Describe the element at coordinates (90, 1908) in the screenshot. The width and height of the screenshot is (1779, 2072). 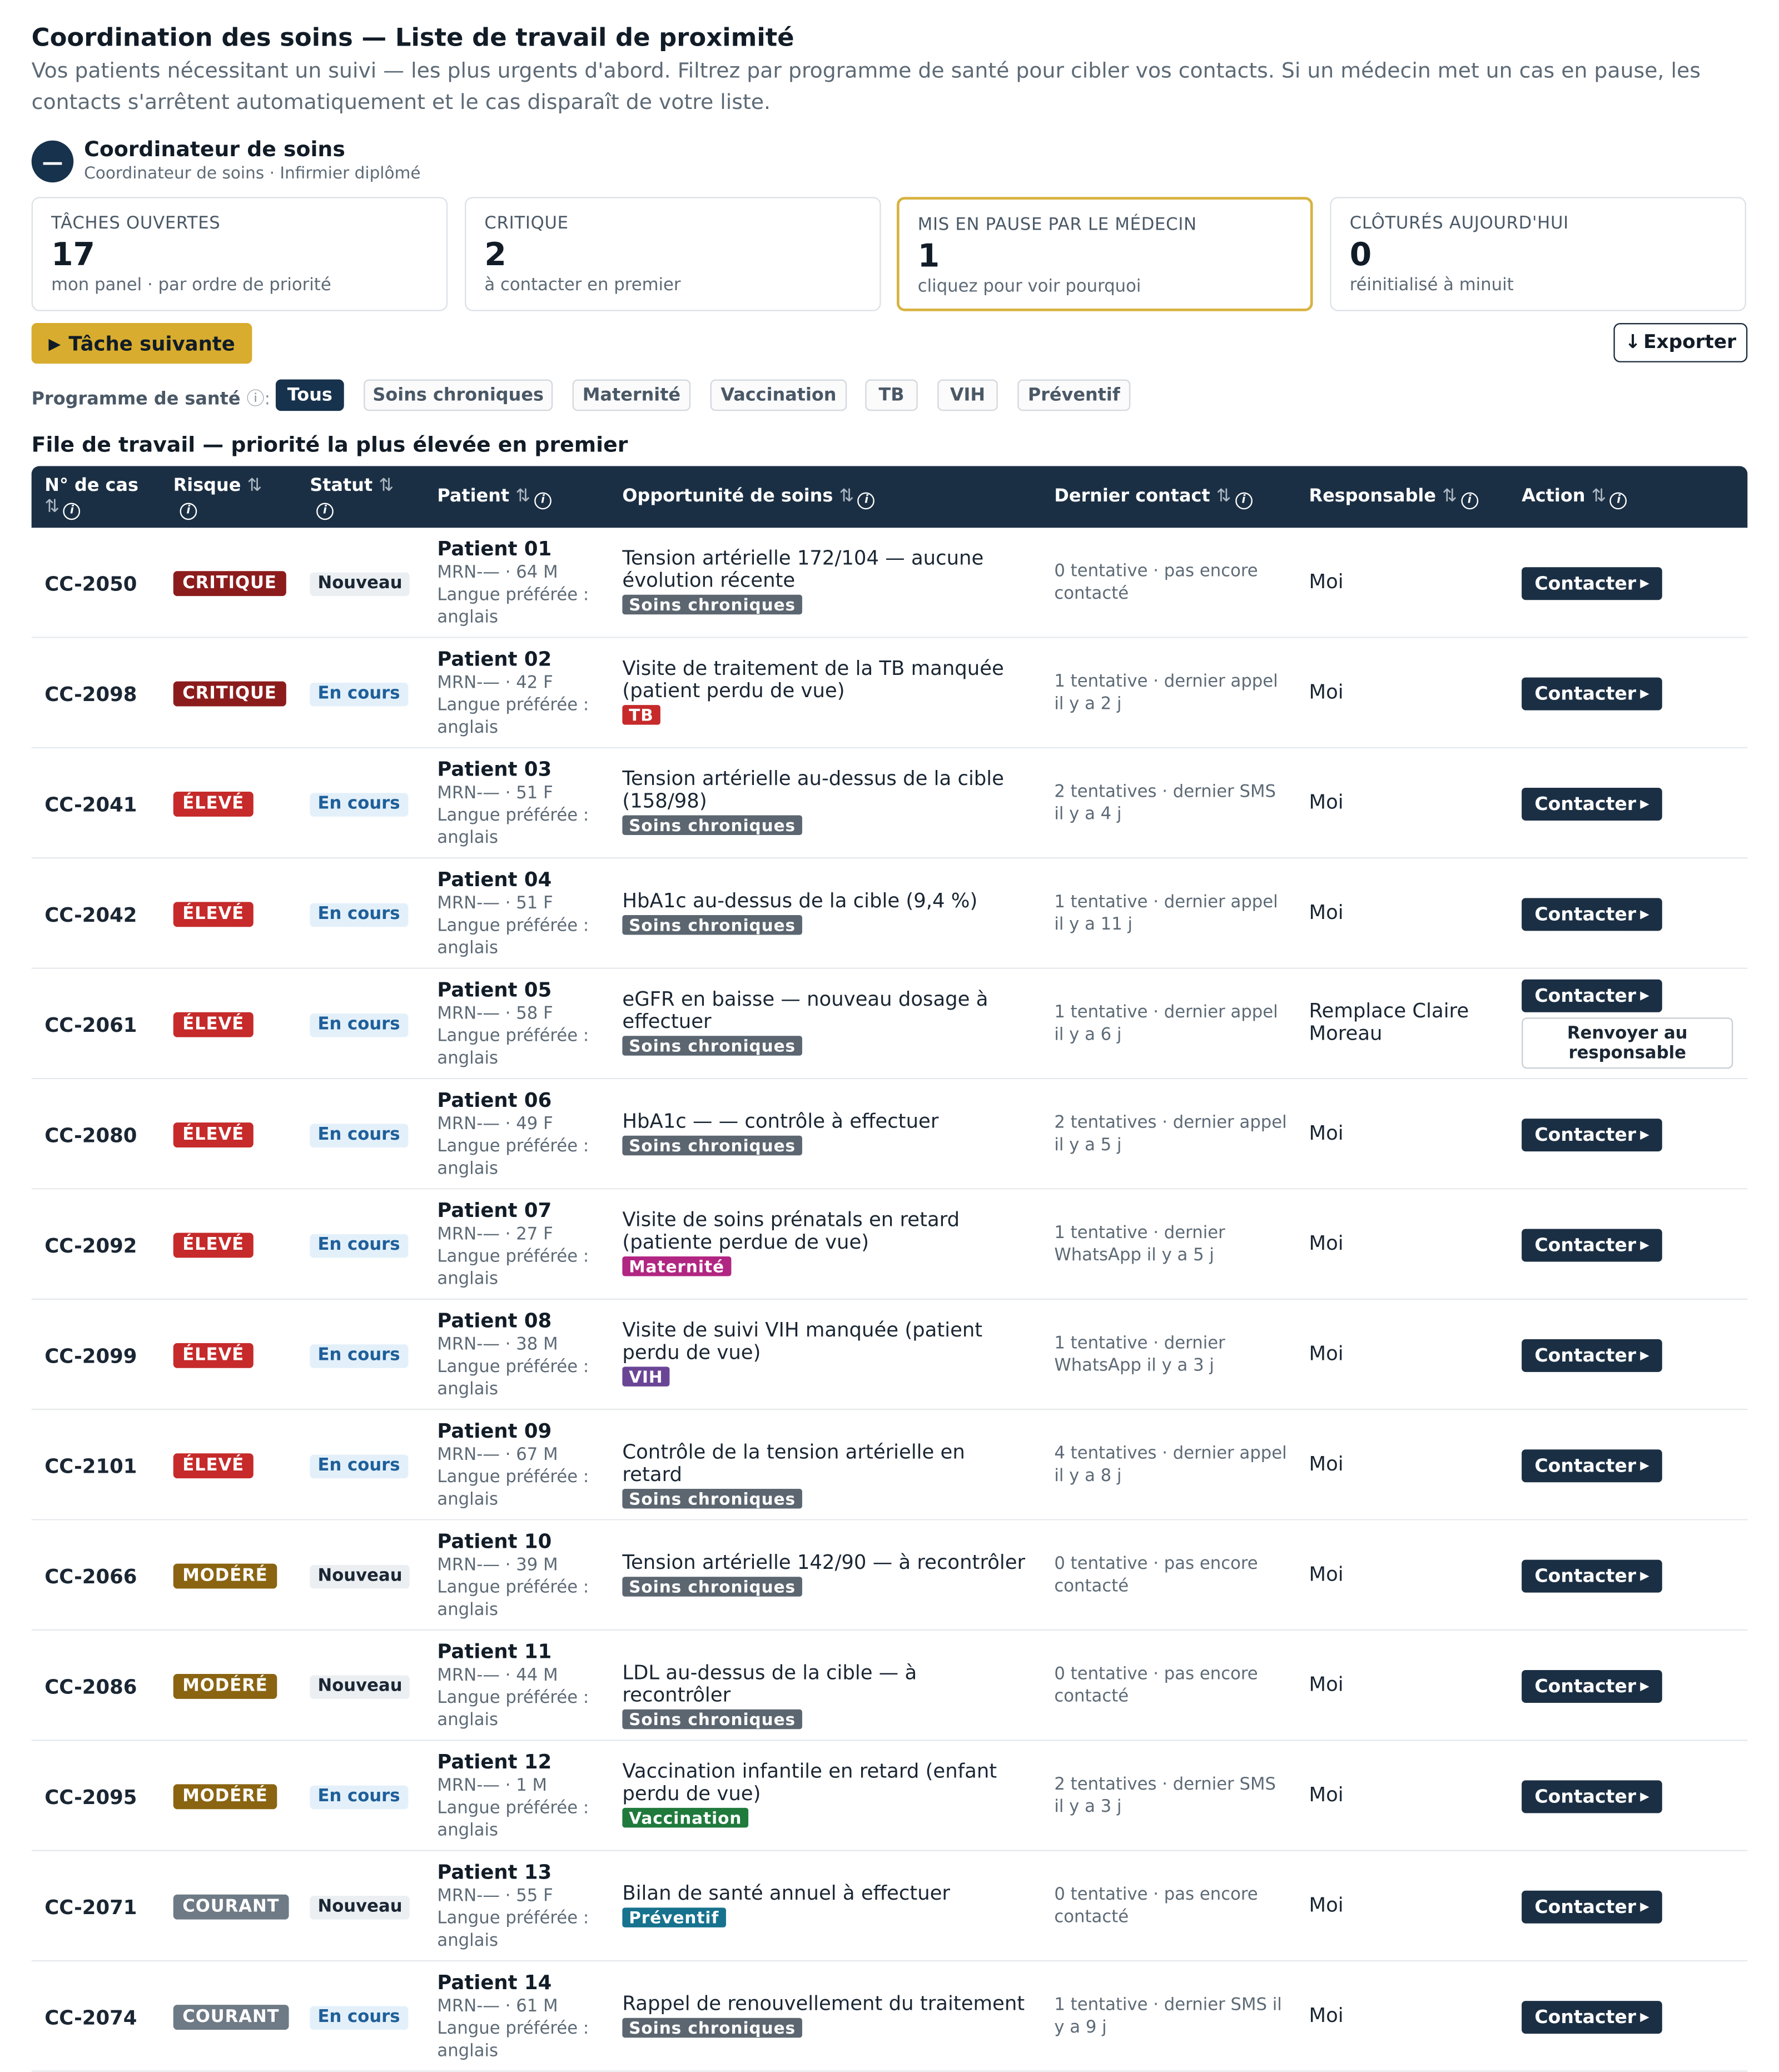
I see `case-number: CC-2071` at that location.